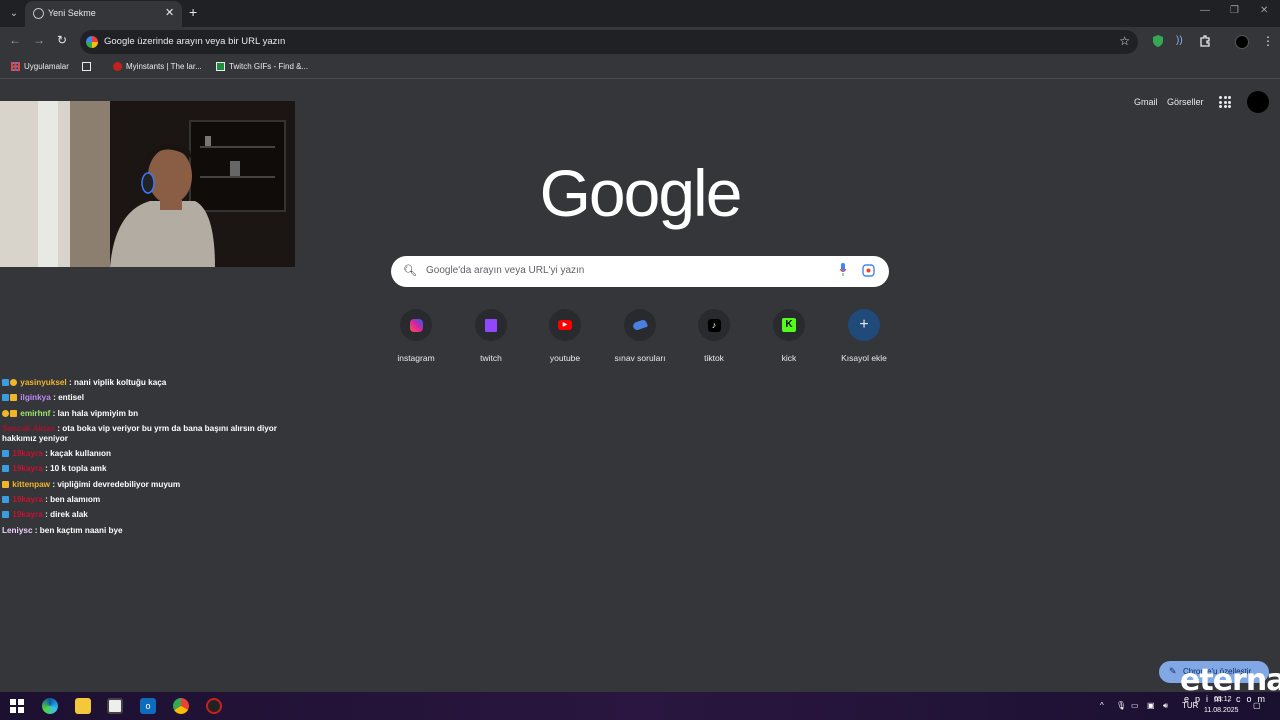 The image size is (1280, 720). I want to click on chat-text: : ben kaçtım naani bye, so click(78, 530).